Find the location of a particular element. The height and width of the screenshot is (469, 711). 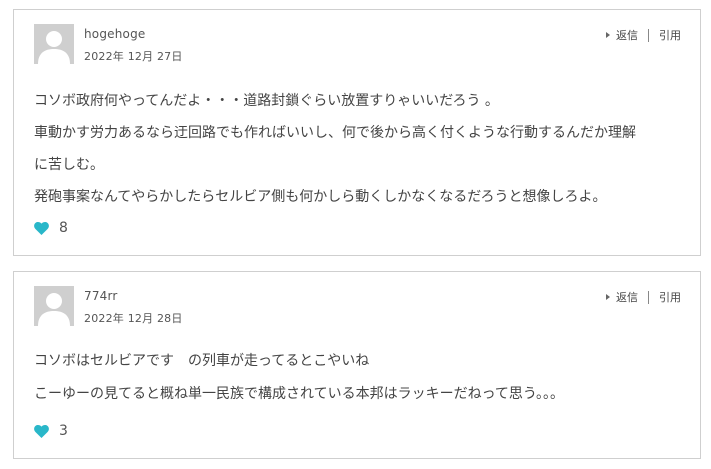

comment-author: 774rr is located at coordinates (101, 296).